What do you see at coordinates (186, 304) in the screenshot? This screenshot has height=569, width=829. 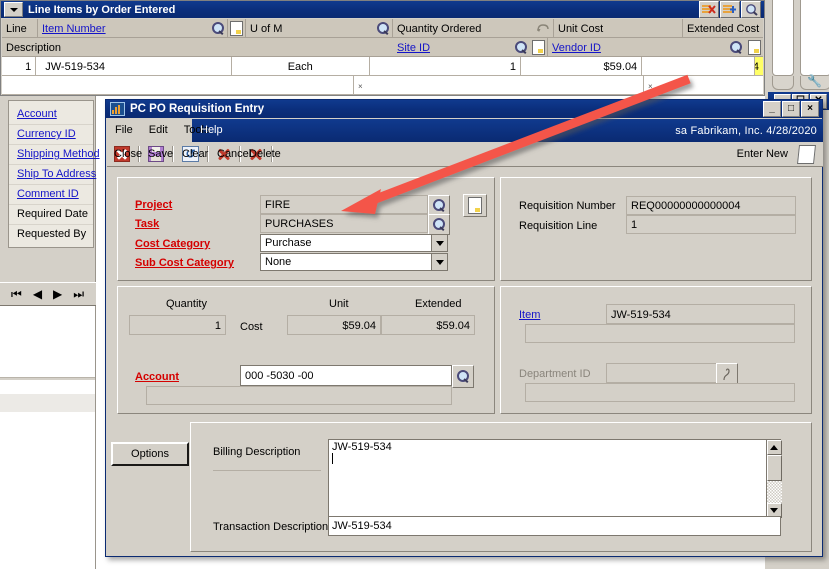 I see `quantity-label: Quantity` at bounding box center [186, 304].